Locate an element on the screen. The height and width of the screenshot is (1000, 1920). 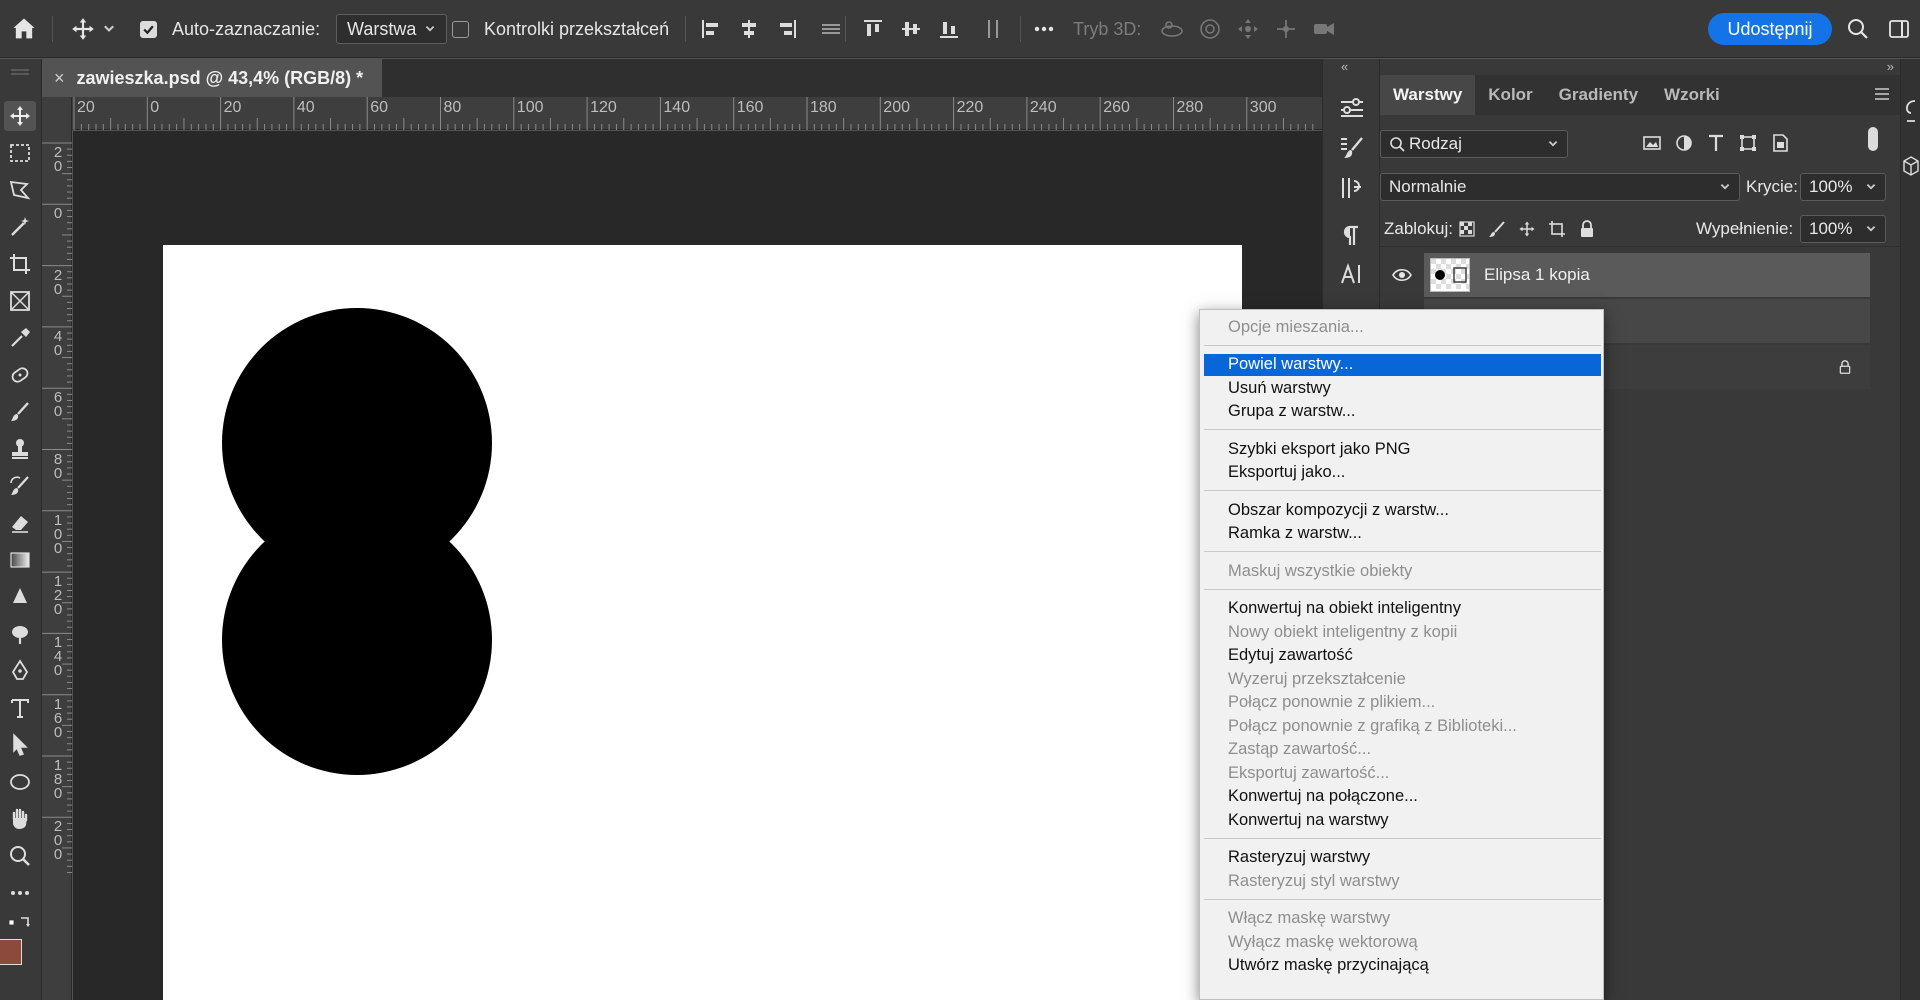
paragraph-panel-icon is located at coordinates (1352, 236).